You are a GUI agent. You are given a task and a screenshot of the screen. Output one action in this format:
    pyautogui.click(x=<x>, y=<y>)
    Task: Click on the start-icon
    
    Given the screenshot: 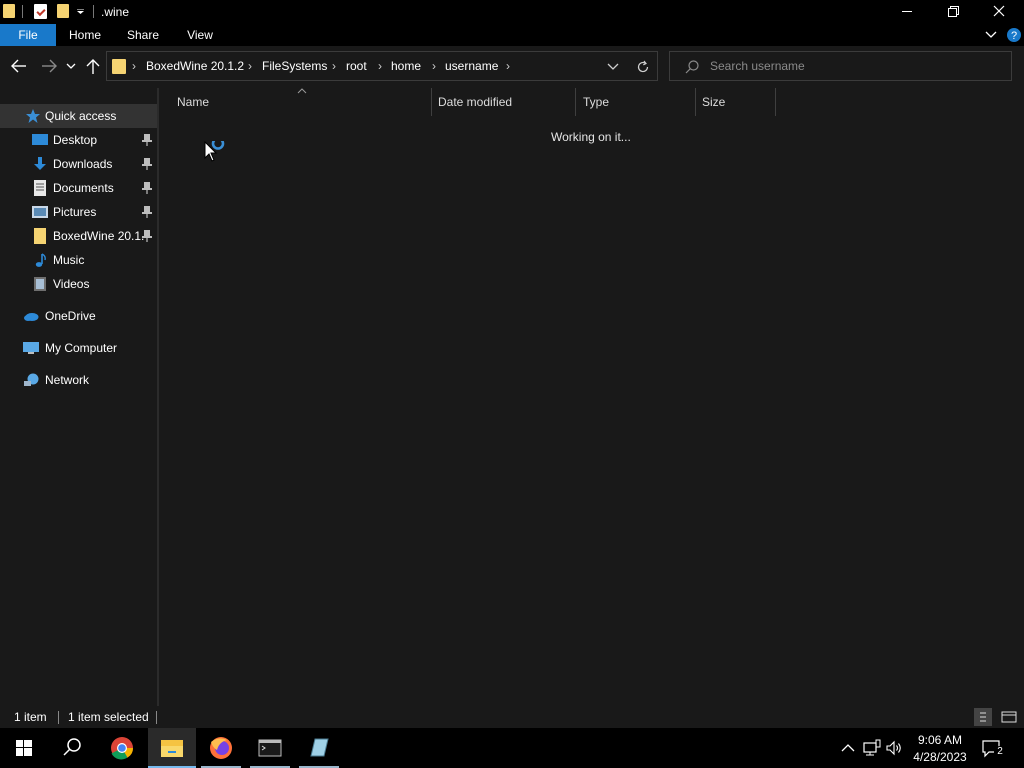 What is the action you would take?
    pyautogui.click(x=24, y=748)
    